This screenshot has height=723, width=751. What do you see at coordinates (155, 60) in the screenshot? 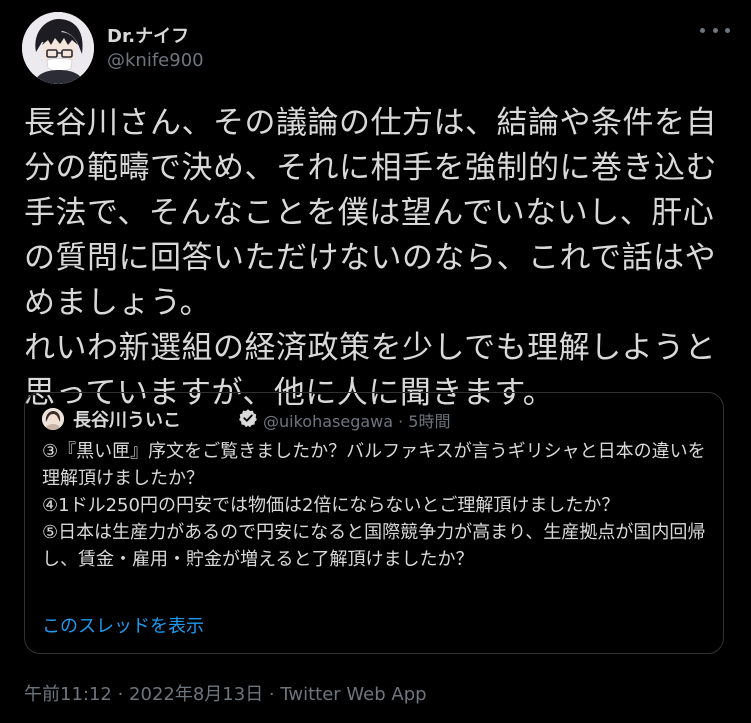
I see `author-handle: @knife900` at bounding box center [155, 60].